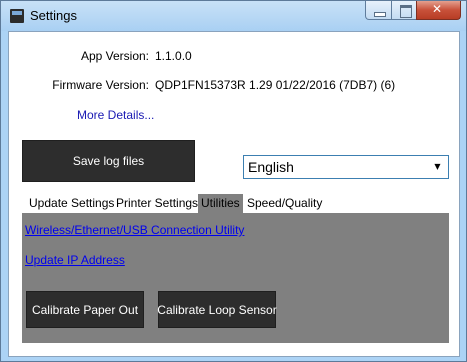  Describe the element at coordinates (134, 230) in the screenshot. I see `connection-utility-link: Wireless/Ethernet/USB Connection Utility` at that location.